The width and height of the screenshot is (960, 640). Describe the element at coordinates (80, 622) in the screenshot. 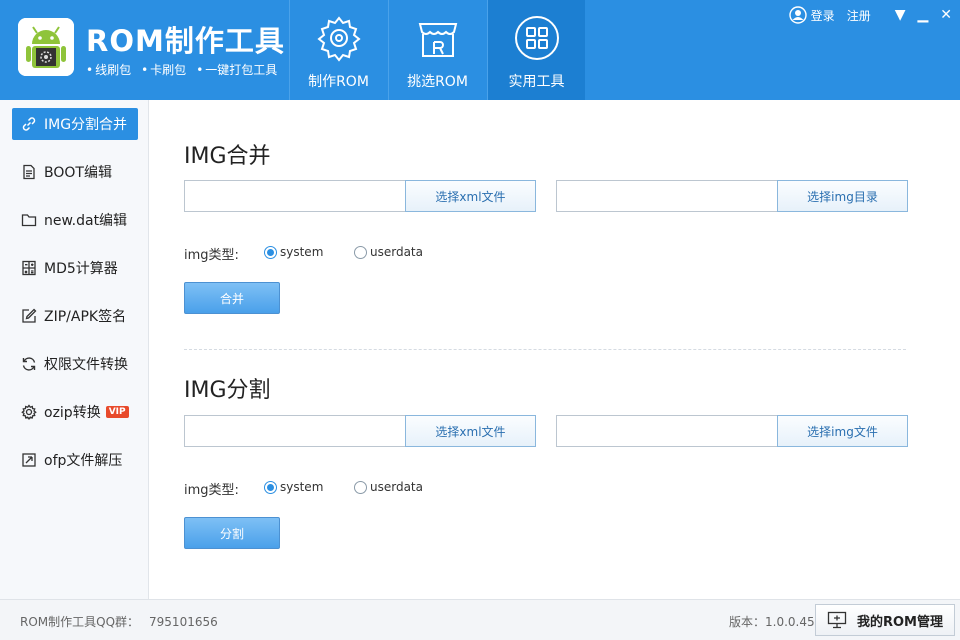

I see `qq-group-label: ROM制作工具QQ群：` at that location.